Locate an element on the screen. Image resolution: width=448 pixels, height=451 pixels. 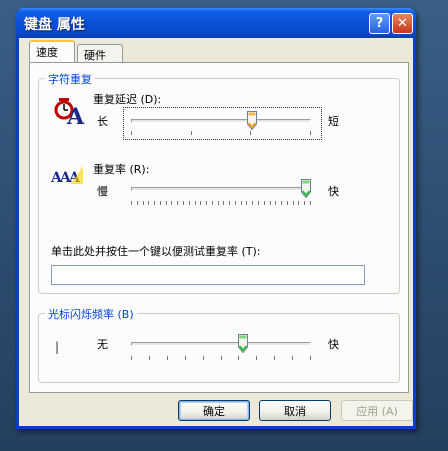
test-repeat-prompt: 单击此处并按住一个键以便测试重复率 (T): is located at coordinates (156, 251).